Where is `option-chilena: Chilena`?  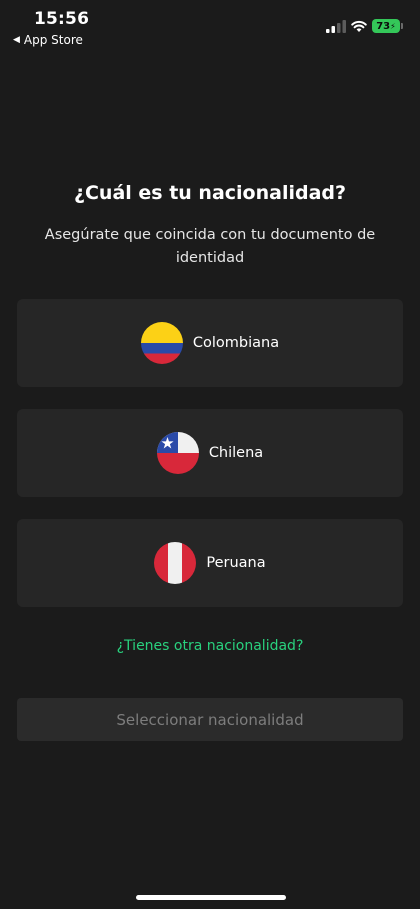 option-chilena: Chilena is located at coordinates (210, 453).